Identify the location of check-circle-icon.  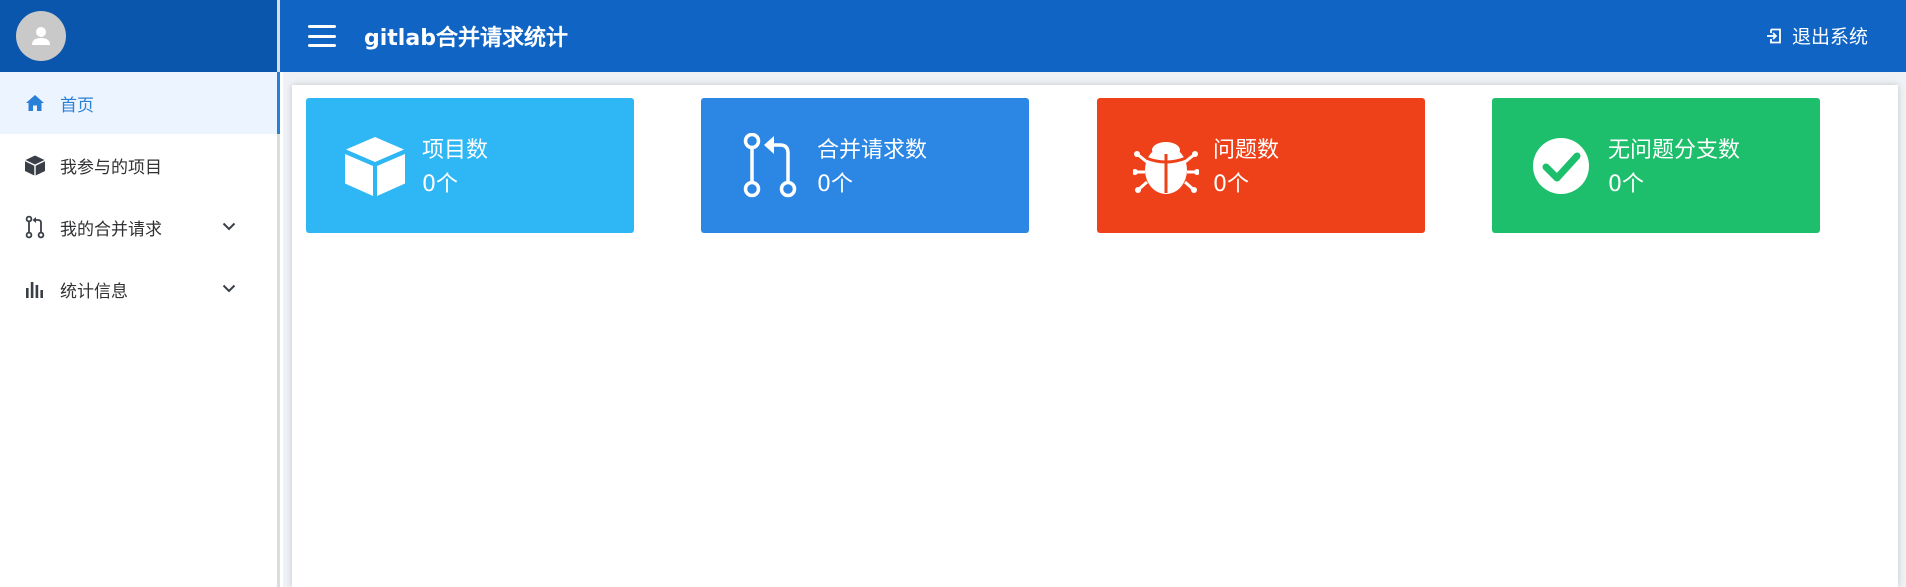
(1561, 166).